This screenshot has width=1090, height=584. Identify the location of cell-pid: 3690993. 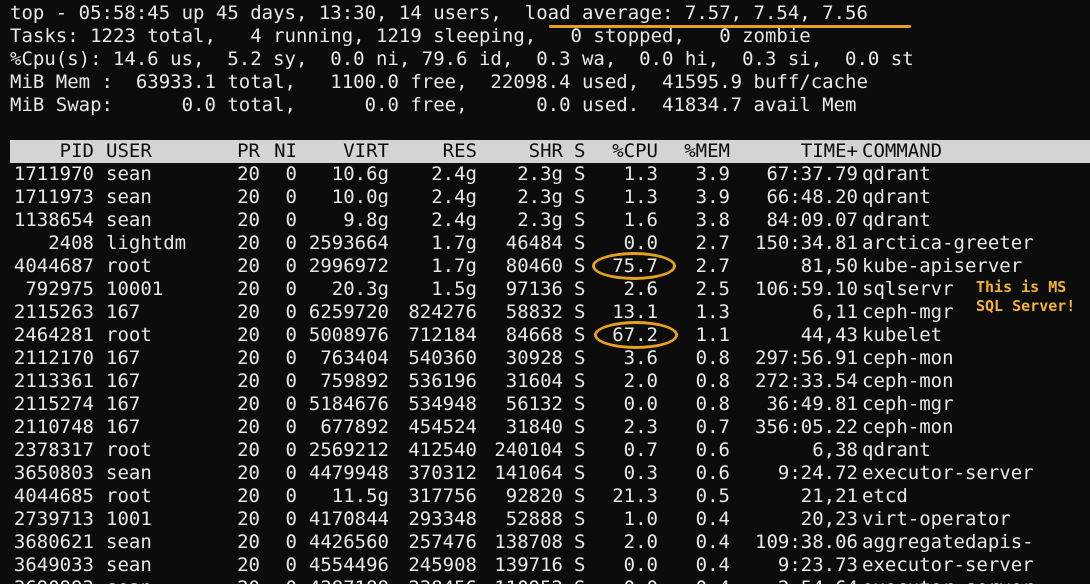
(52, 580).